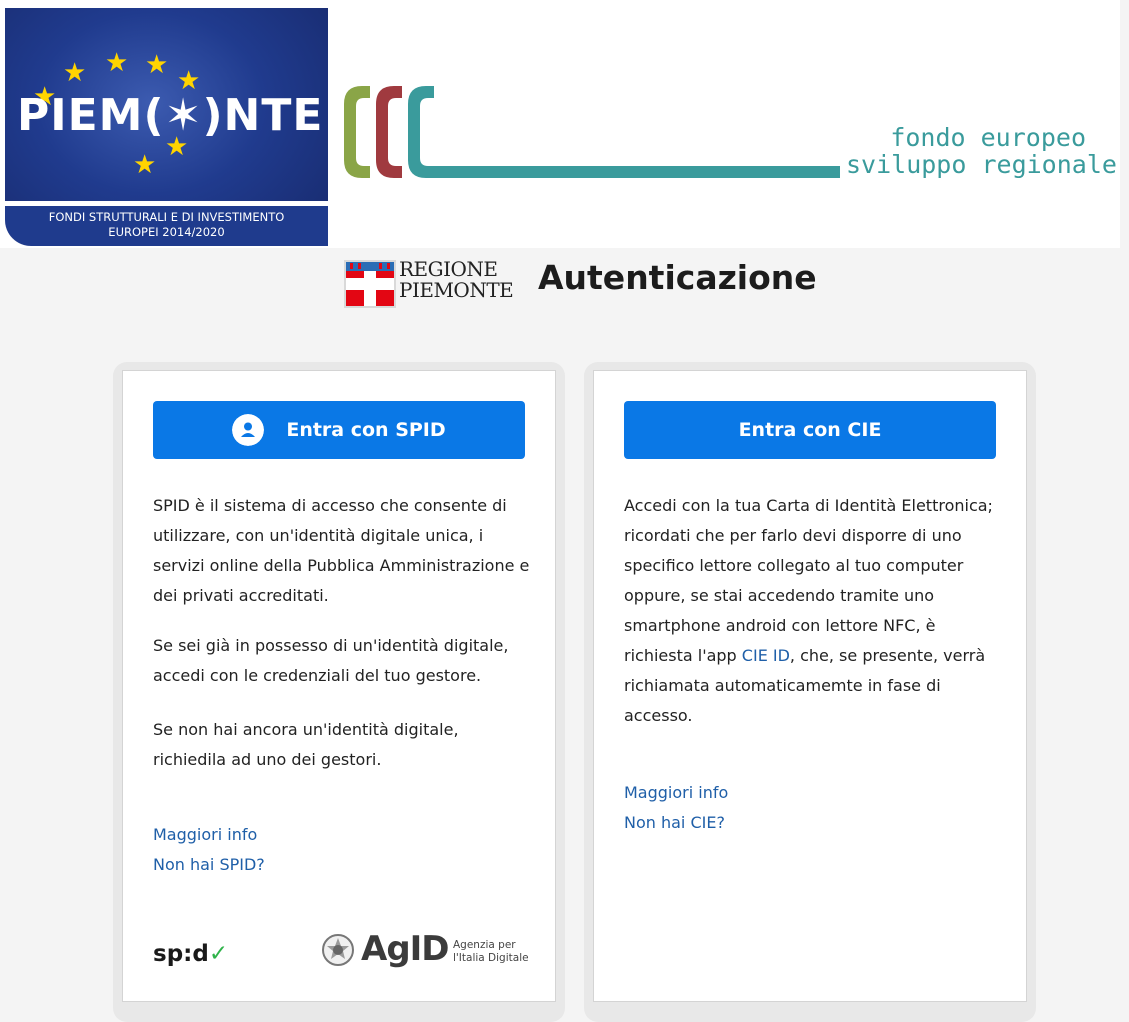 The image size is (1129, 1022). I want to click on page-title: Autenticazione, so click(677, 277).